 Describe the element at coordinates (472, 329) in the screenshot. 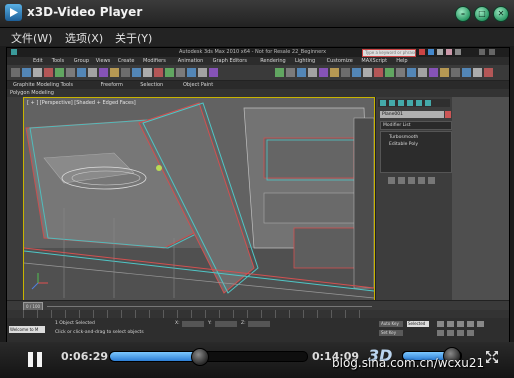

I see `playback-controls` at that location.